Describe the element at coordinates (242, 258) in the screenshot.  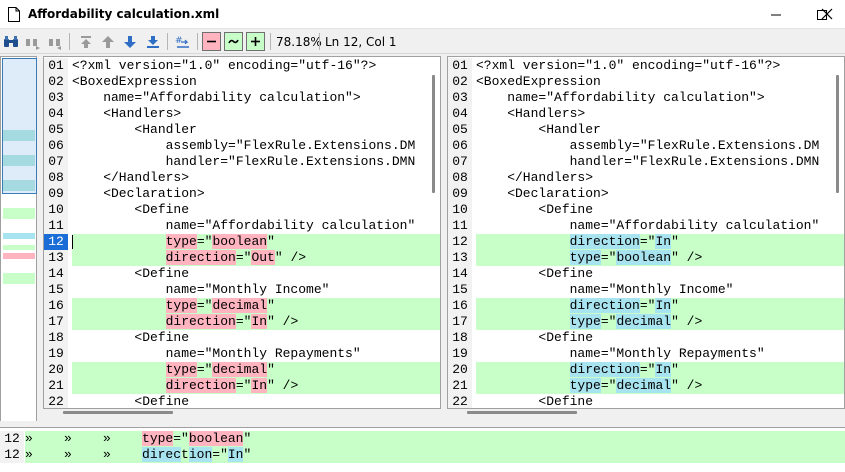
I see `code-line: 13 direction="Out" />` at that location.